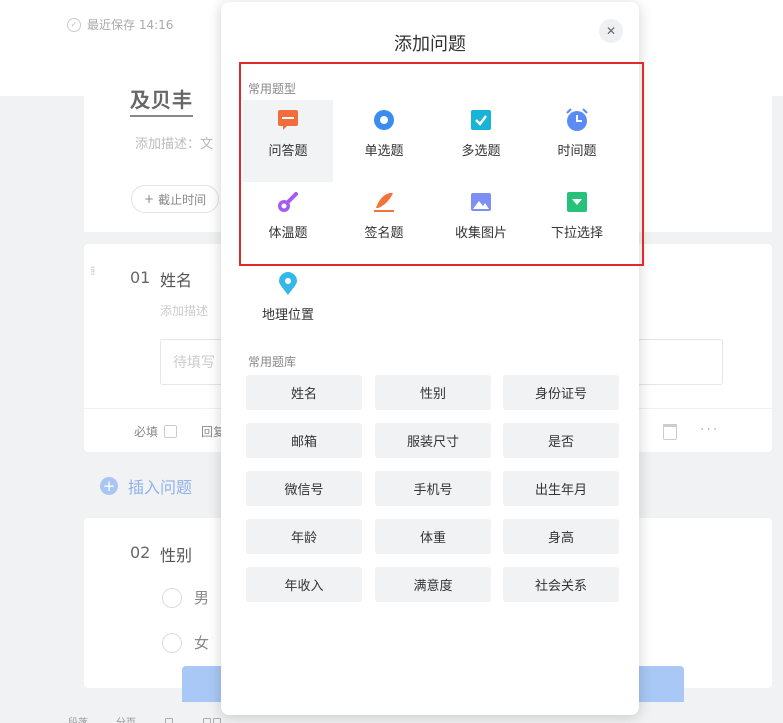 The image size is (783, 723). Describe the element at coordinates (561, 488) in the screenshot. I see `library-item: 出生年月` at that location.